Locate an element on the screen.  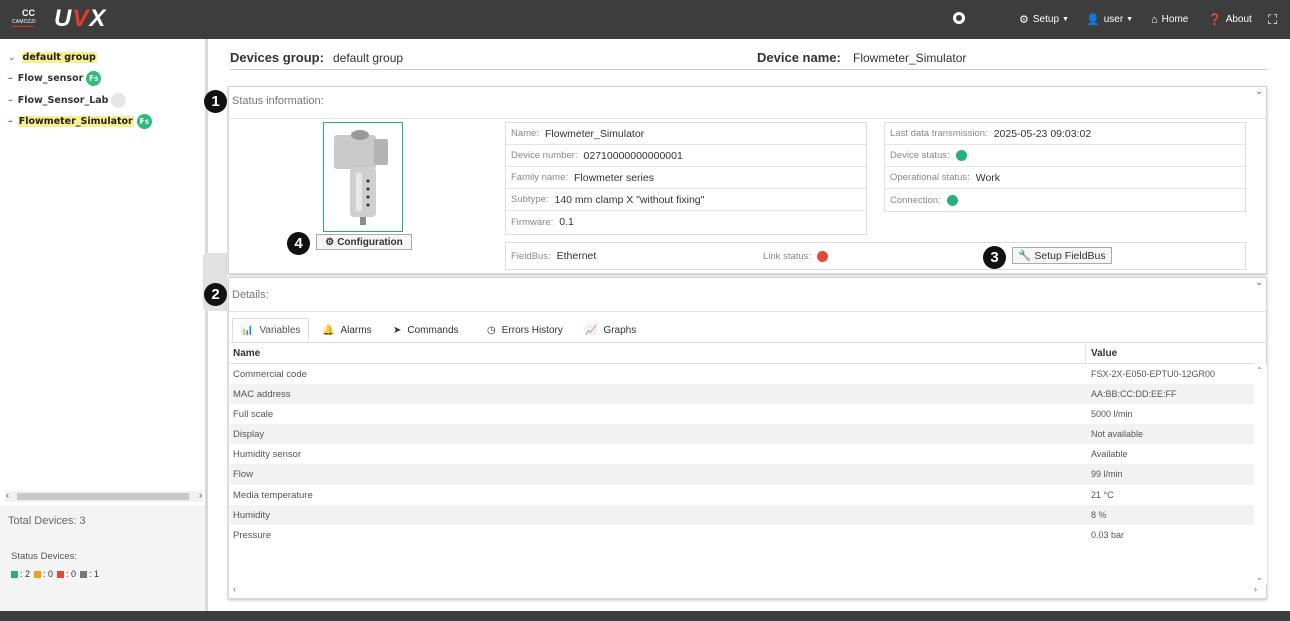
home-icon: ⌂ is located at coordinates (1154, 19).